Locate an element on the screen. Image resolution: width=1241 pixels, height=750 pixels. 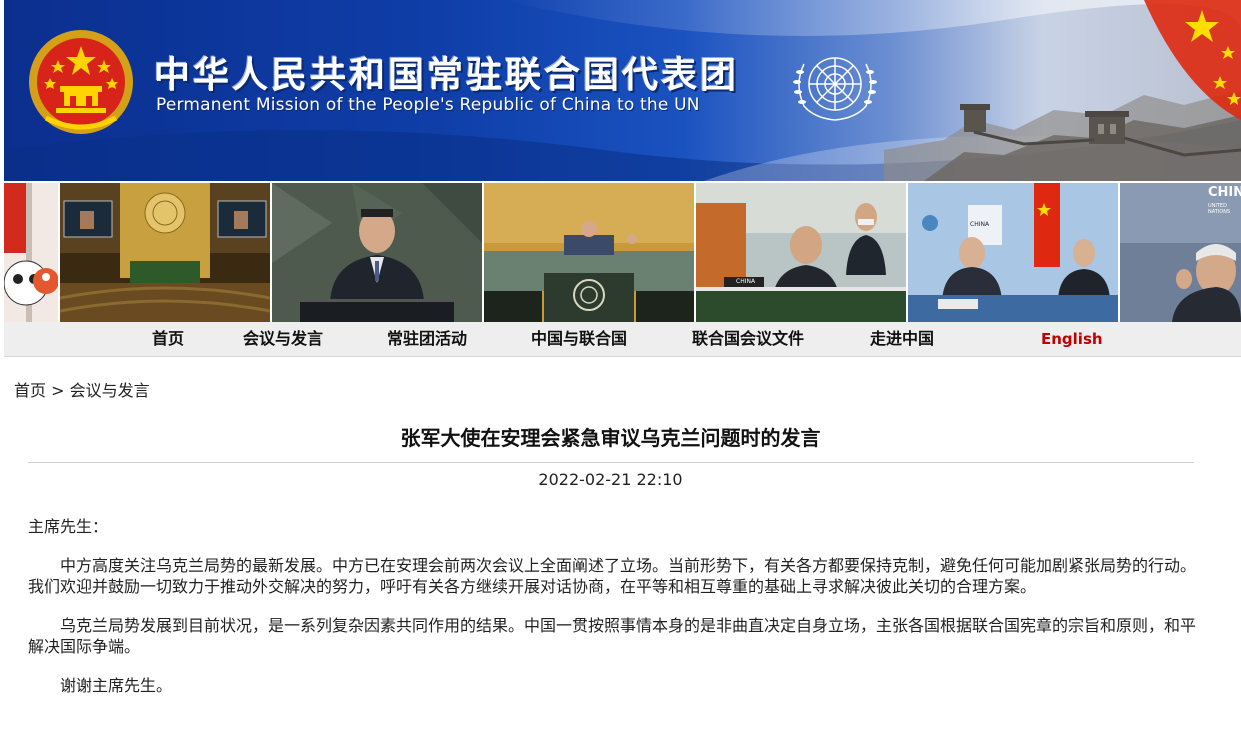
article-title: 张军大使在安理会紧急审议乌克兰问题时的发言 is located at coordinates (610, 438).